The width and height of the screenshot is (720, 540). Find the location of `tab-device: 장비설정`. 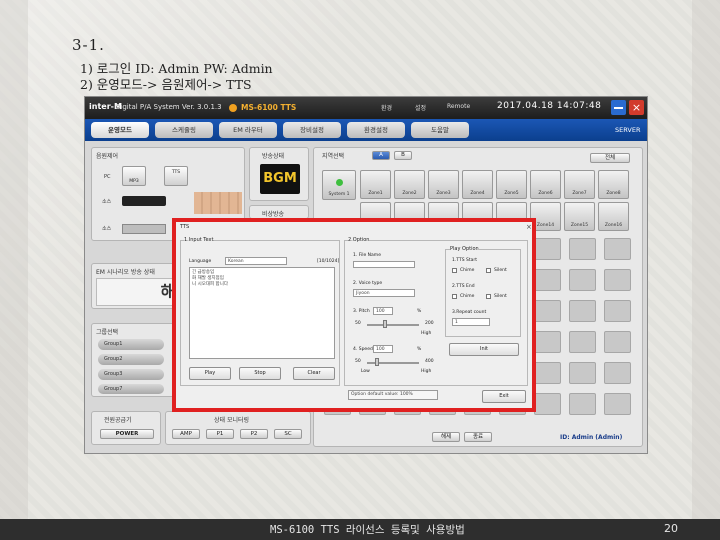

tab-device: 장비설정 is located at coordinates (312, 130).